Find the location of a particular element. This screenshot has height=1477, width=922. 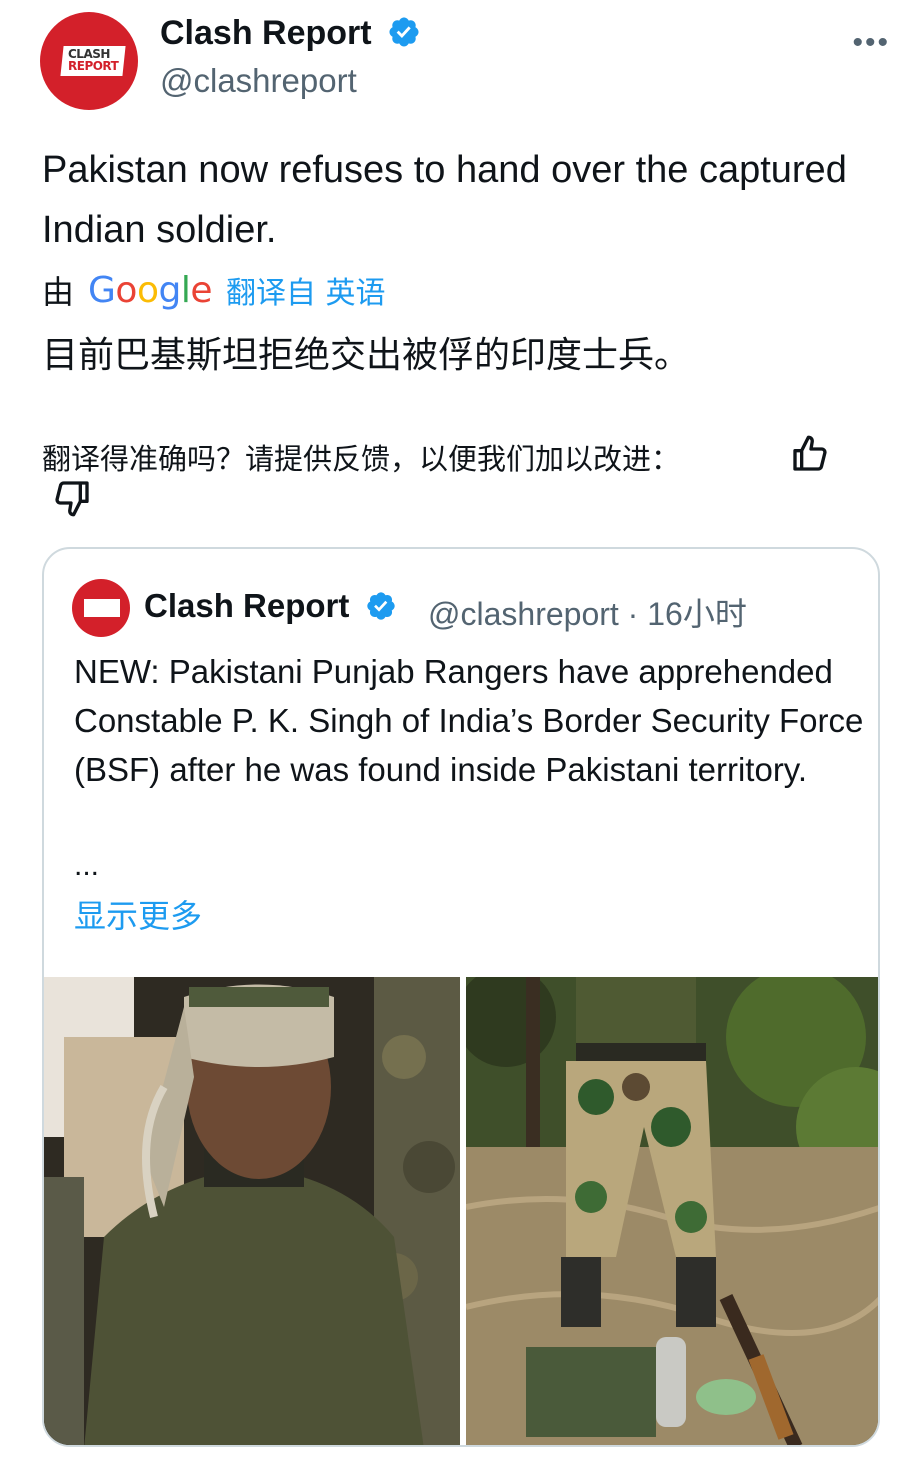

photo-detained-soldier-illustration is located at coordinates (252, 1211).